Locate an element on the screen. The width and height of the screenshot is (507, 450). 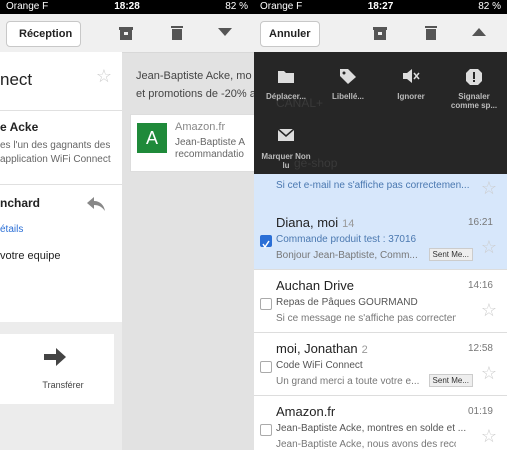
reply-sender: nchard is located at coordinates (20, 203).